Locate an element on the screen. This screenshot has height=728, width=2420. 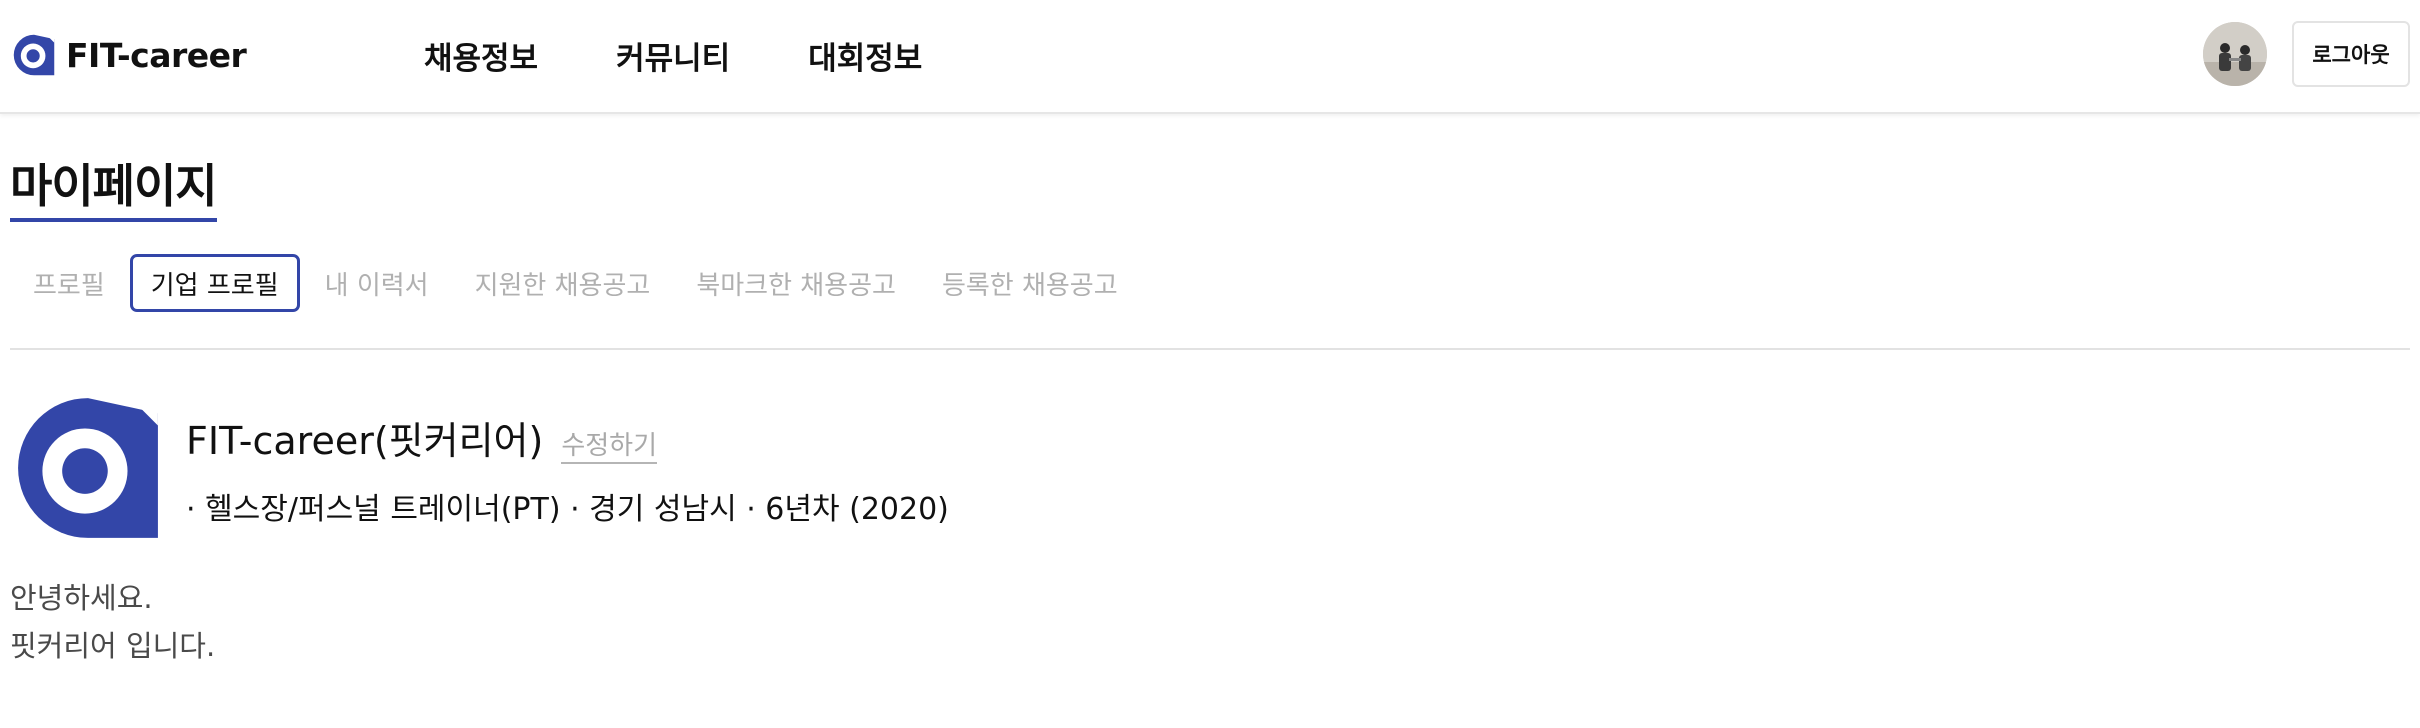
main-nav: 채용정보 커뮤니티 대회정보 is located at coordinates (712, 55).